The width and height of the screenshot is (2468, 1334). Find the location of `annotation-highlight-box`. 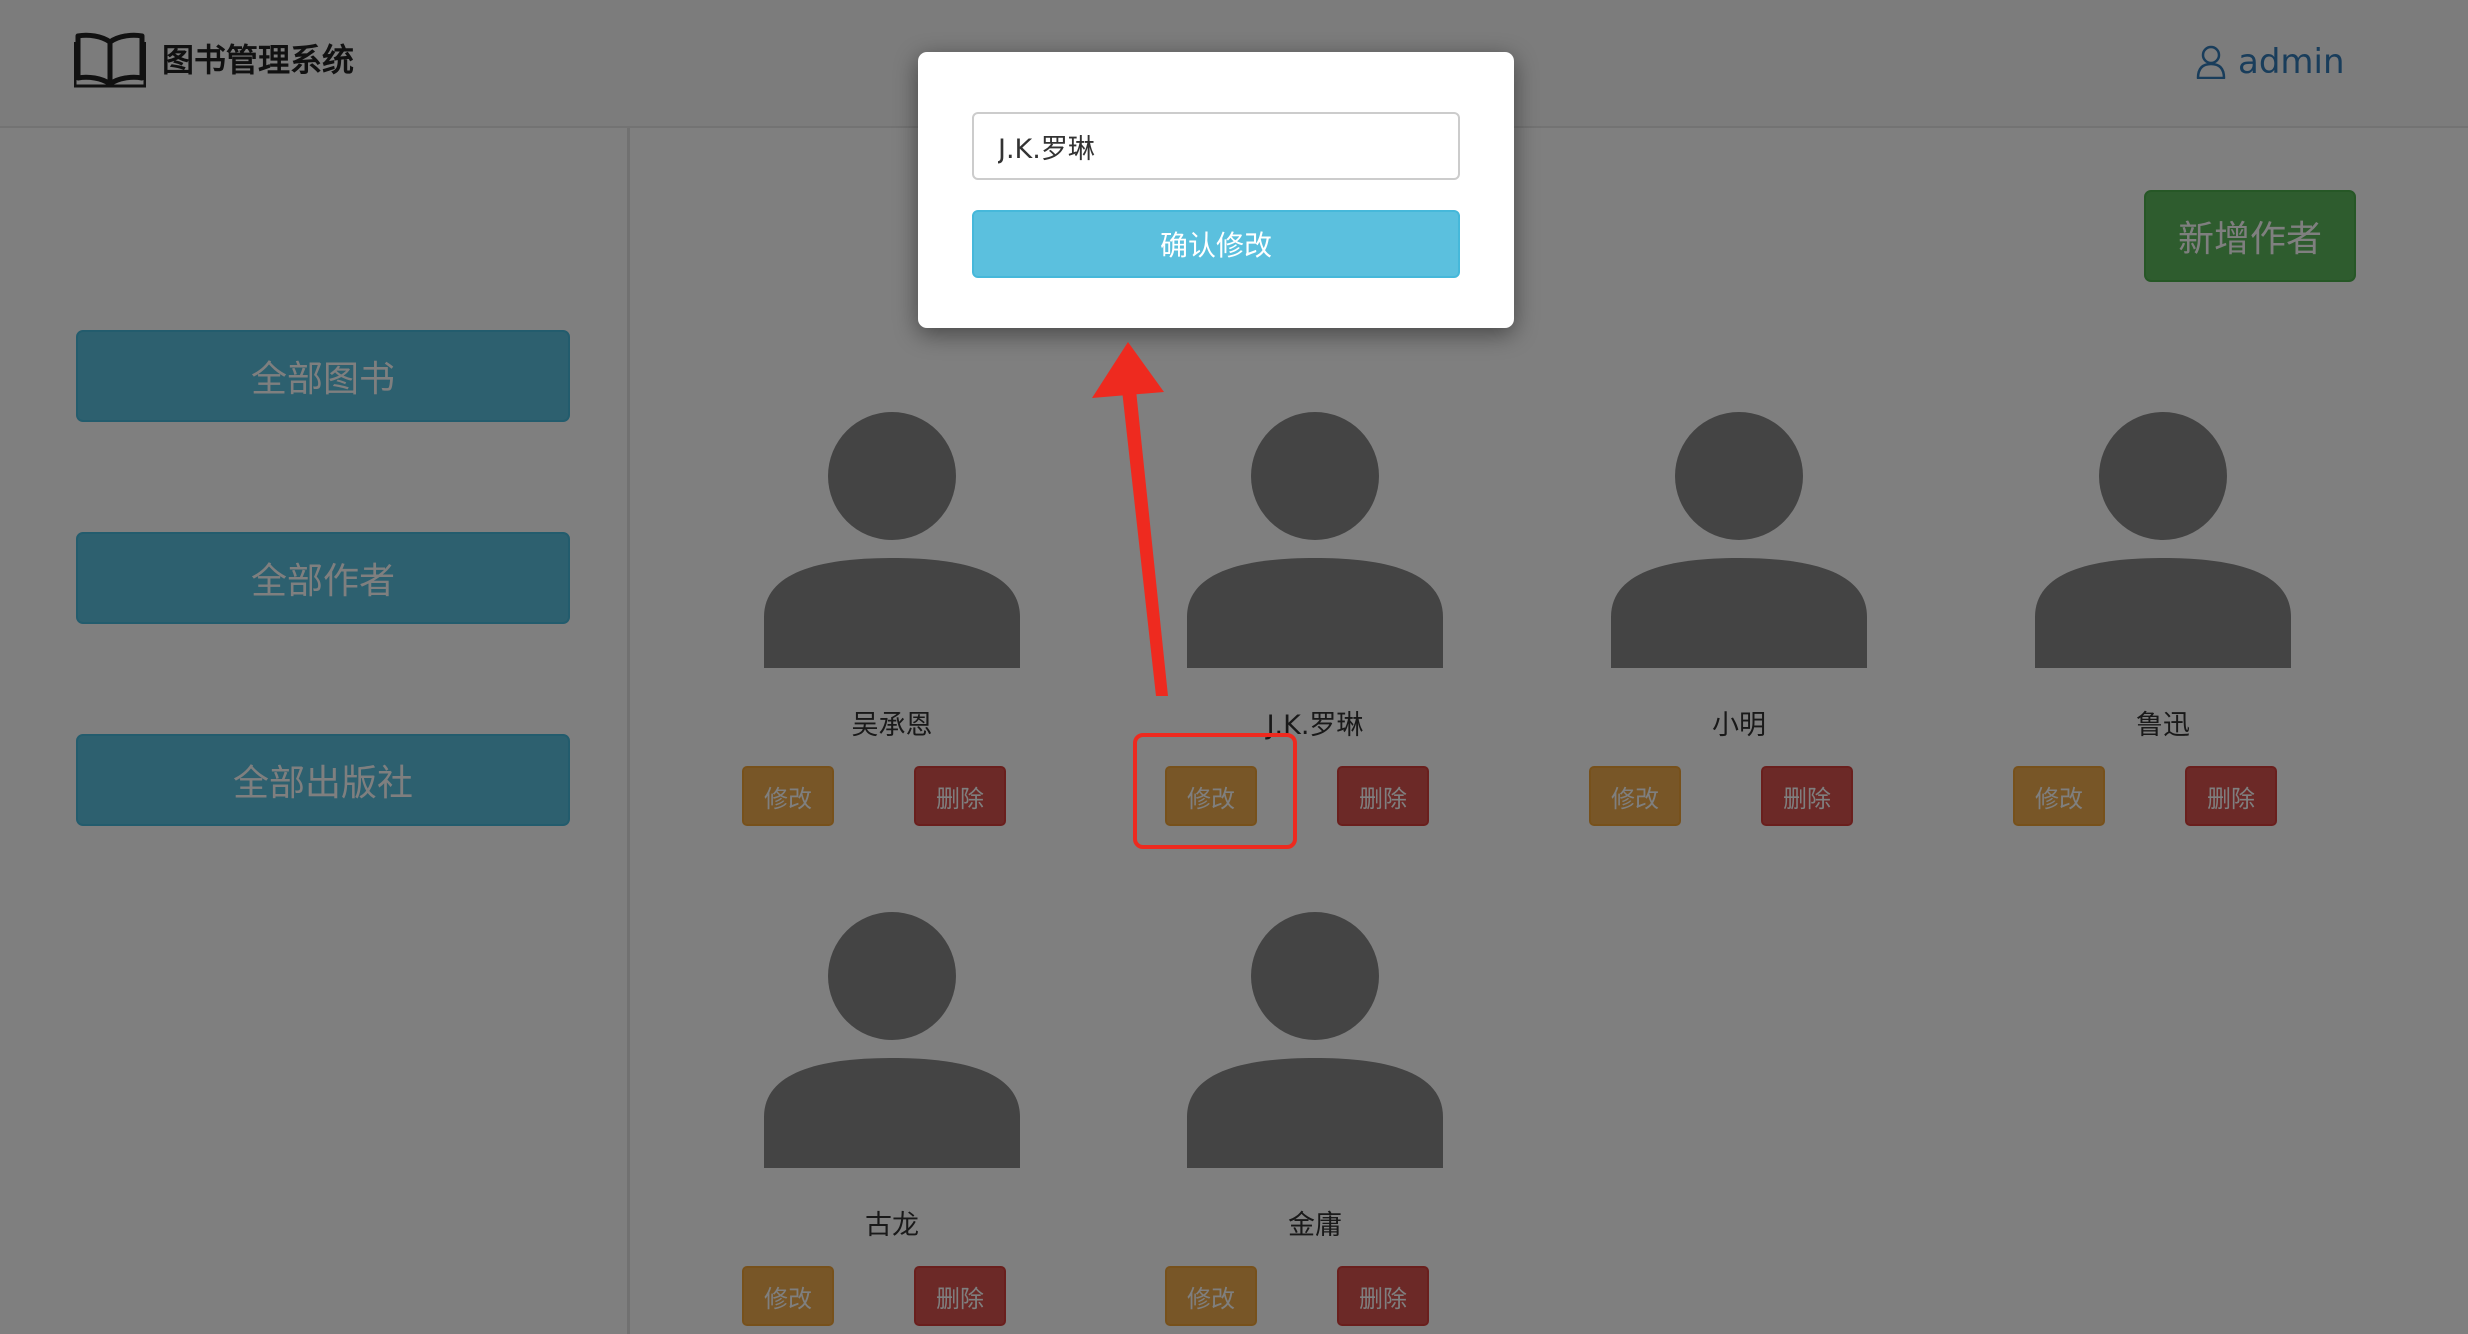

annotation-highlight-box is located at coordinates (1215, 791).